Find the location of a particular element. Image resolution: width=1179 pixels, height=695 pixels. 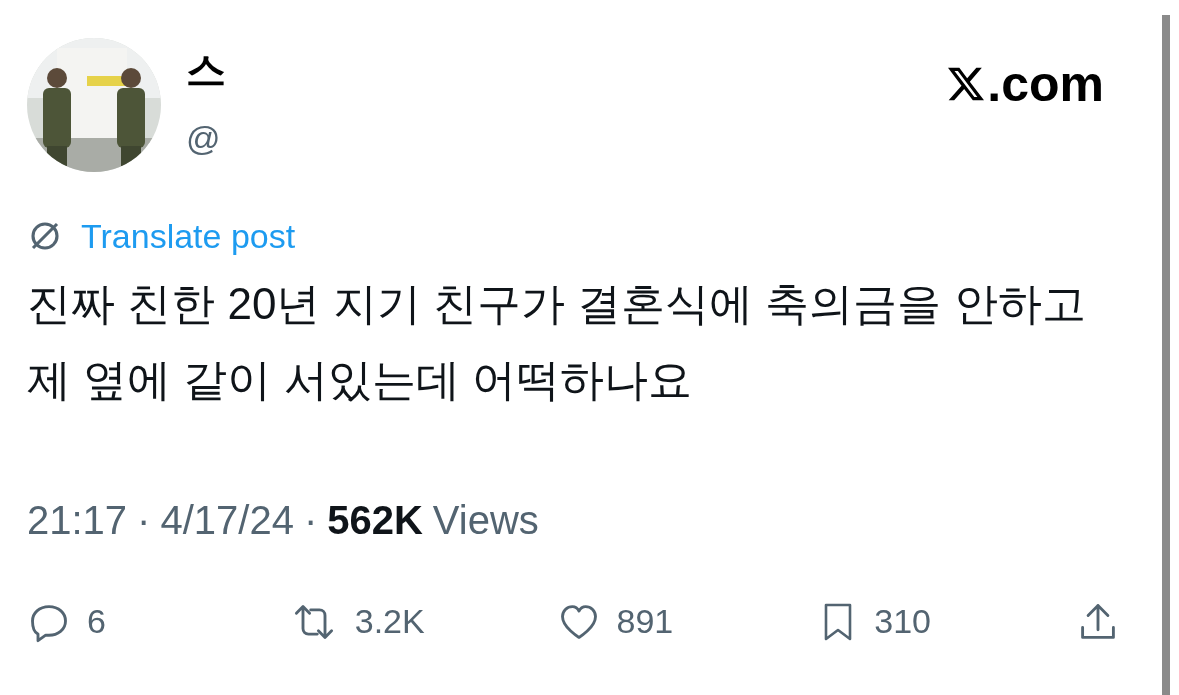

post-time: 21:17 is located at coordinates (77, 520).